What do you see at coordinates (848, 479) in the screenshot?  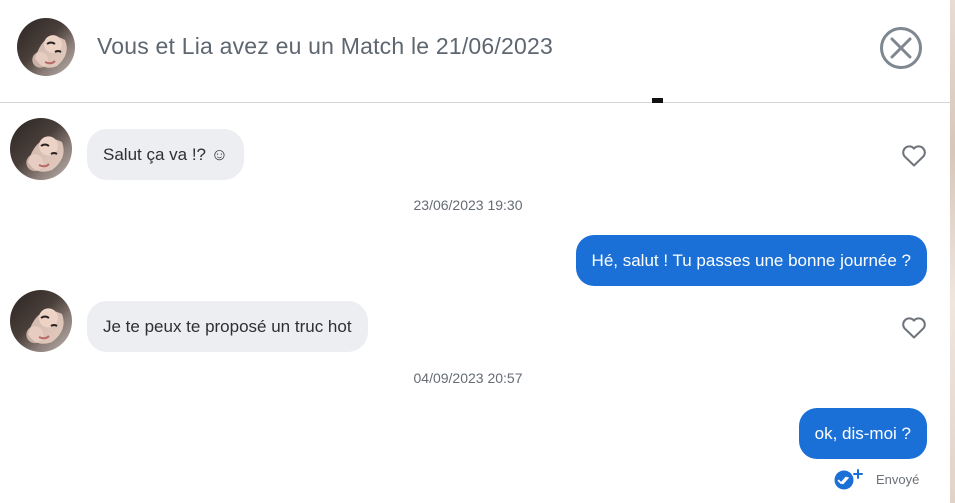 I see `double-check-icon` at bounding box center [848, 479].